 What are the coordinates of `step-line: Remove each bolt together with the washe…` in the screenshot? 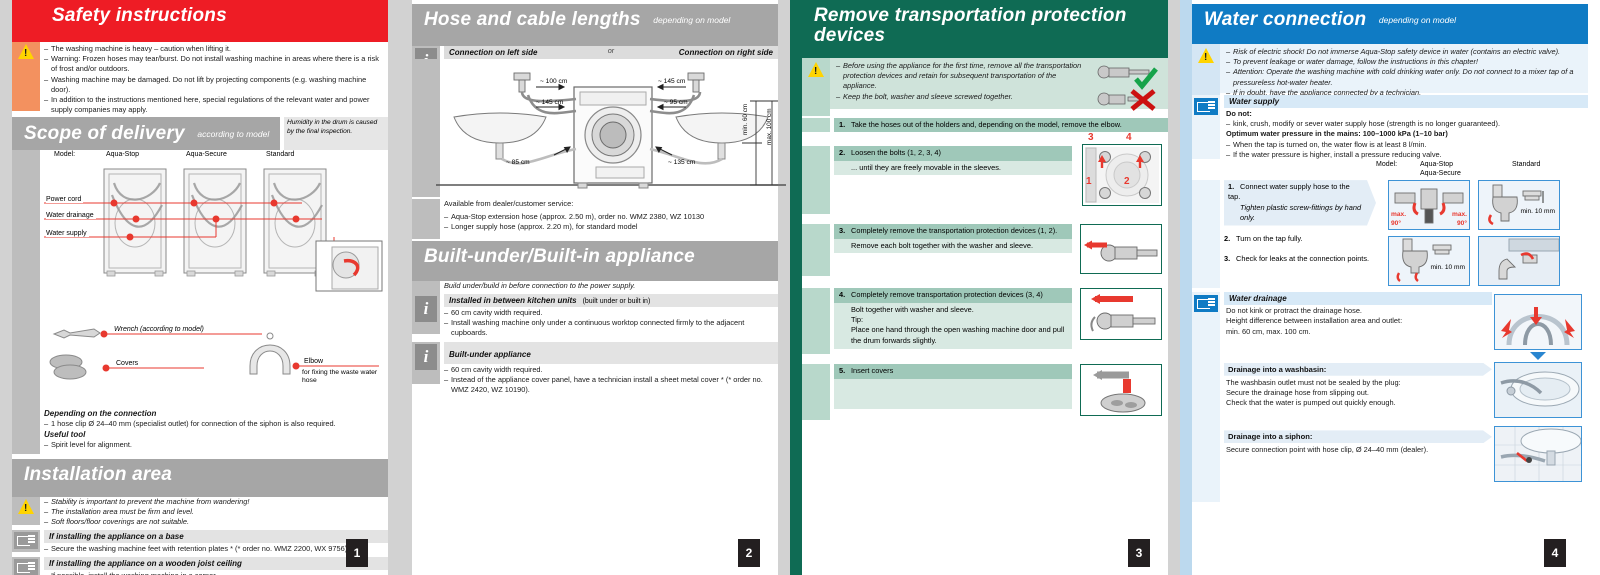 It's located at (953, 246).